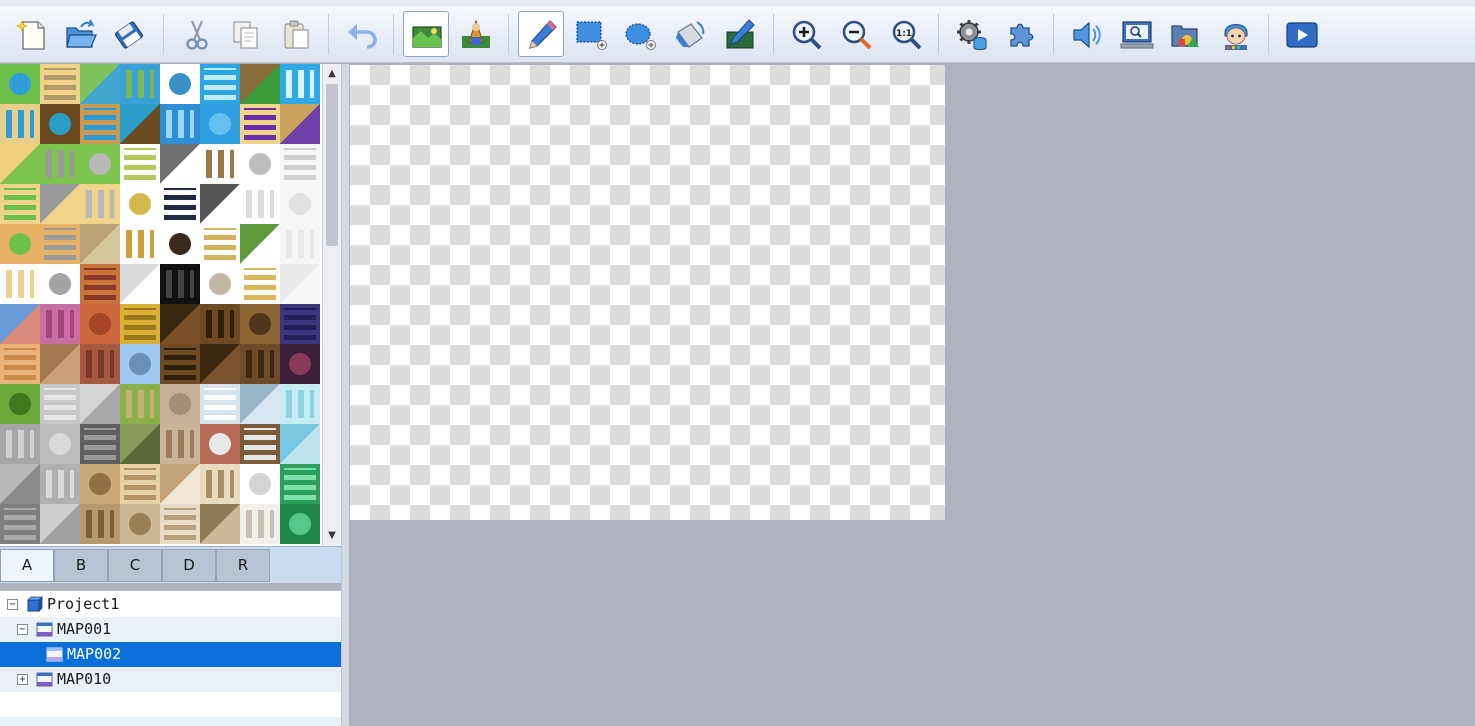 The width and height of the screenshot is (1475, 726). Describe the element at coordinates (32, 34) in the screenshot. I see `new-project-button` at that location.